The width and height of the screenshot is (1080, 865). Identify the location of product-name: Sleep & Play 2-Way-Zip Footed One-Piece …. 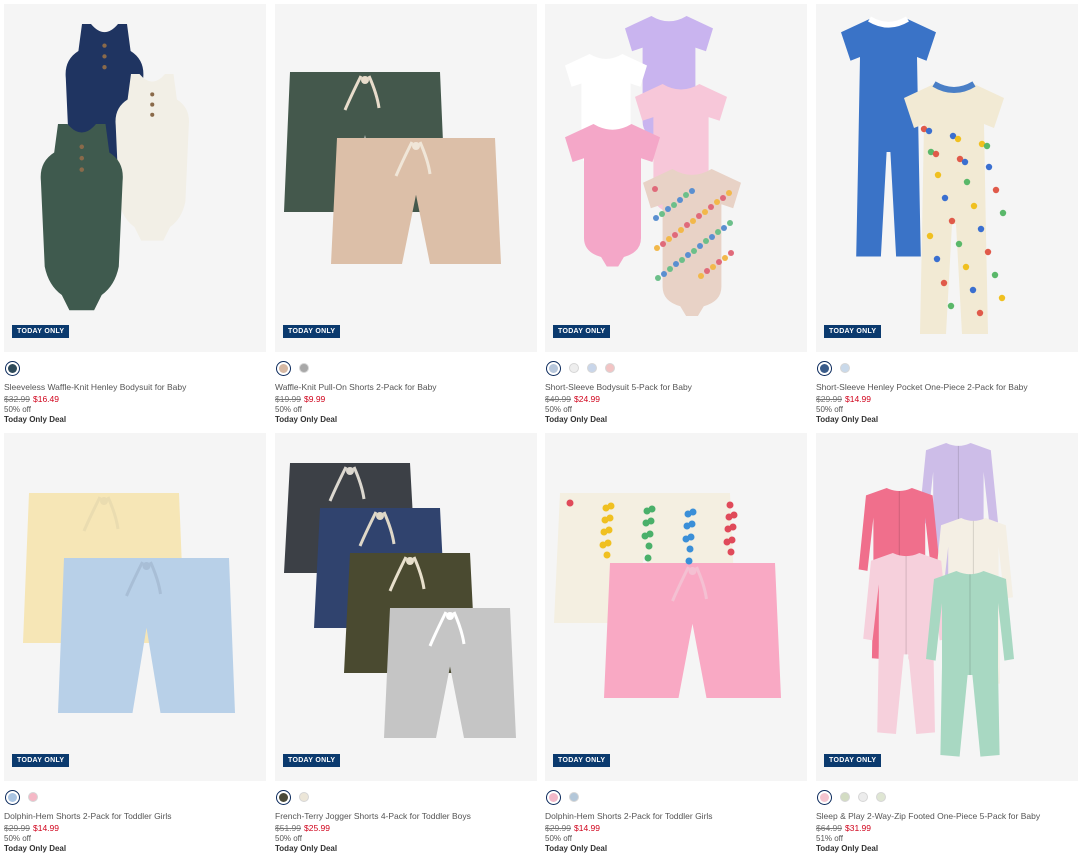
(947, 816).